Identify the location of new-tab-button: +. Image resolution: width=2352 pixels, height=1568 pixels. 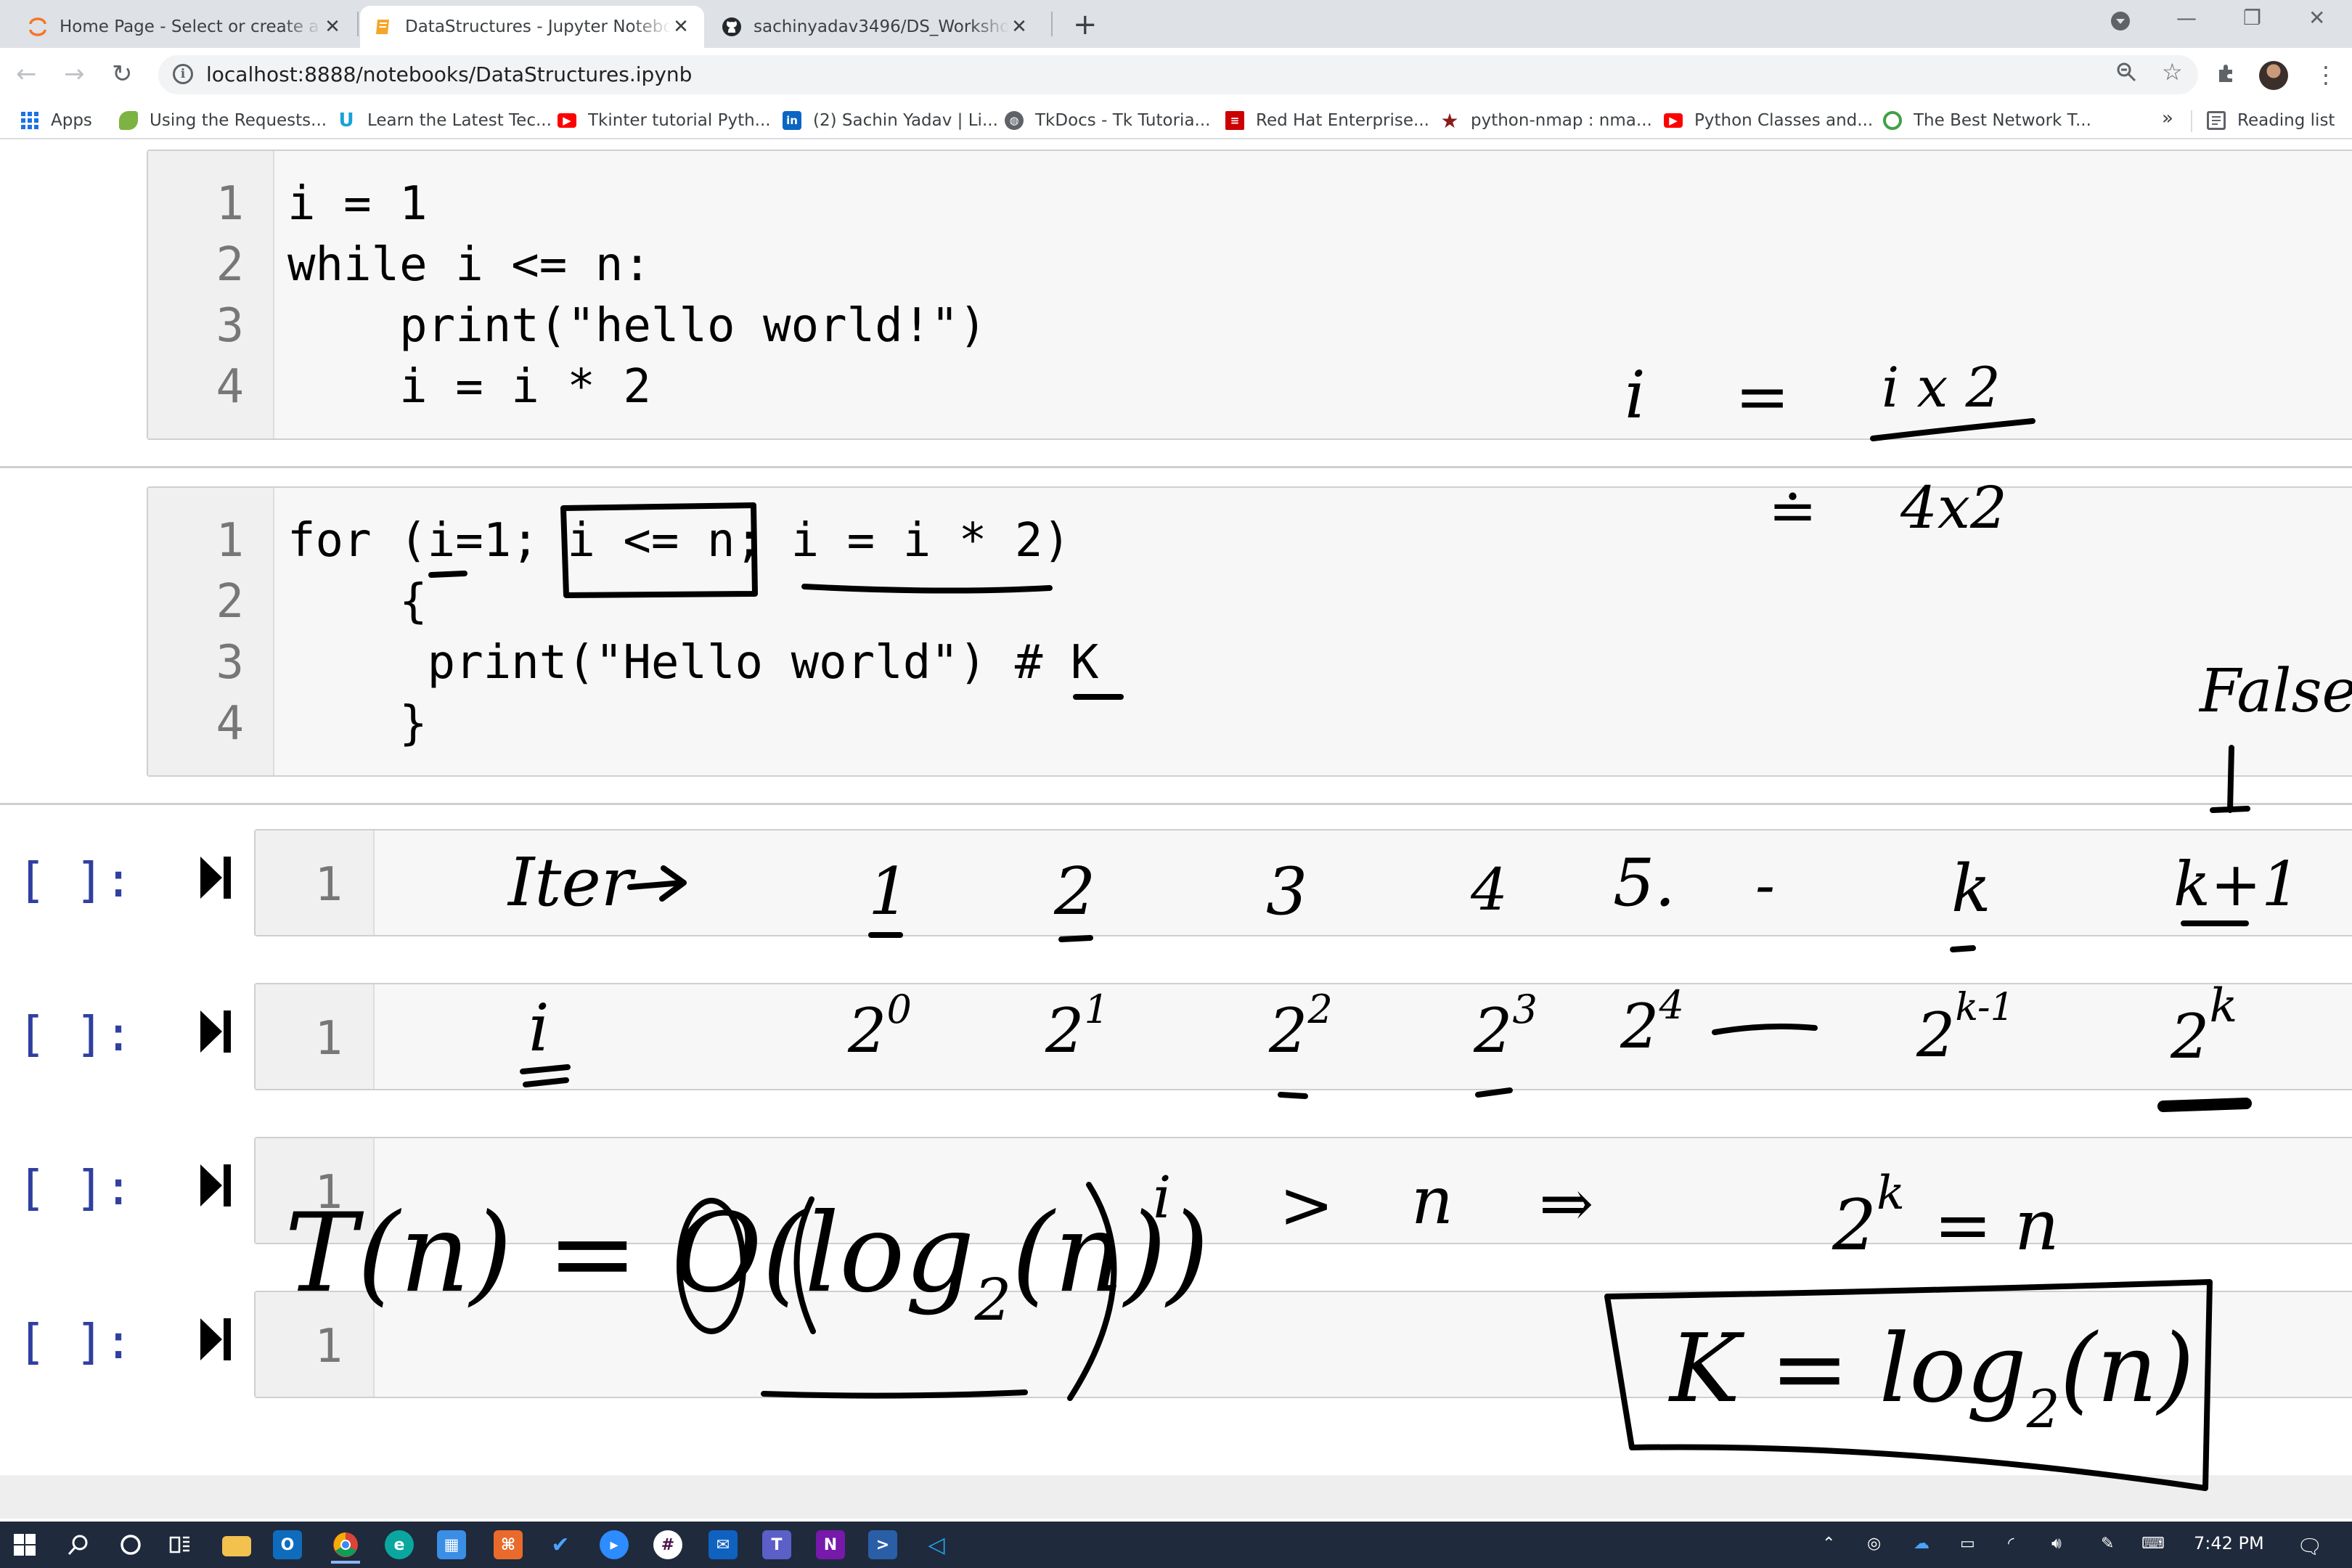
(1085, 24).